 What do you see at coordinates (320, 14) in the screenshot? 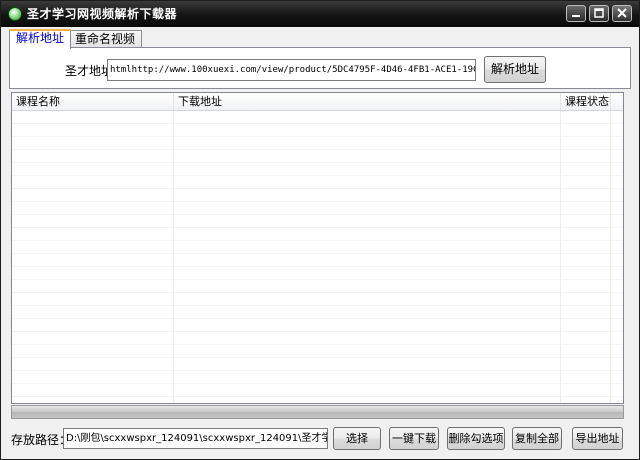
I see `title-bar: 圣才学习网视频解析下载器` at bounding box center [320, 14].